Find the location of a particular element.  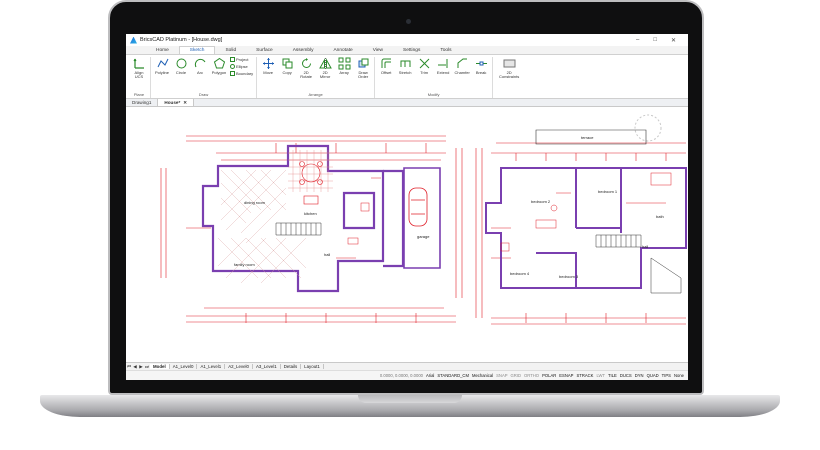

status-toggle-ducs: DUCS is located at coordinates (626, 375).